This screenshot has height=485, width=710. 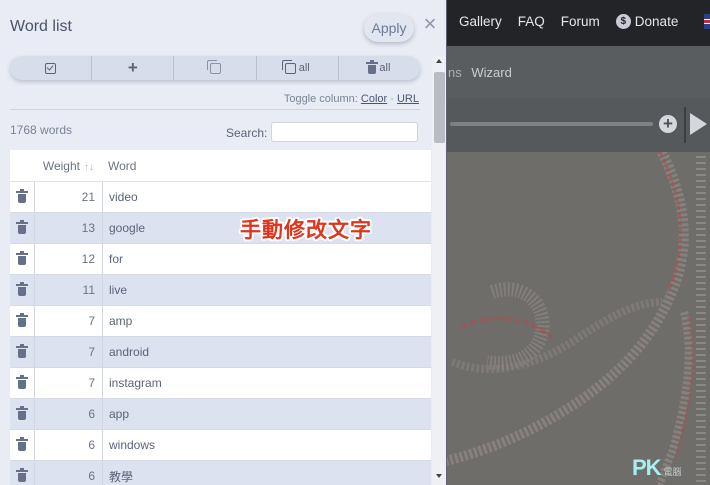 I want to click on word-cell: app, so click(x=267, y=414).